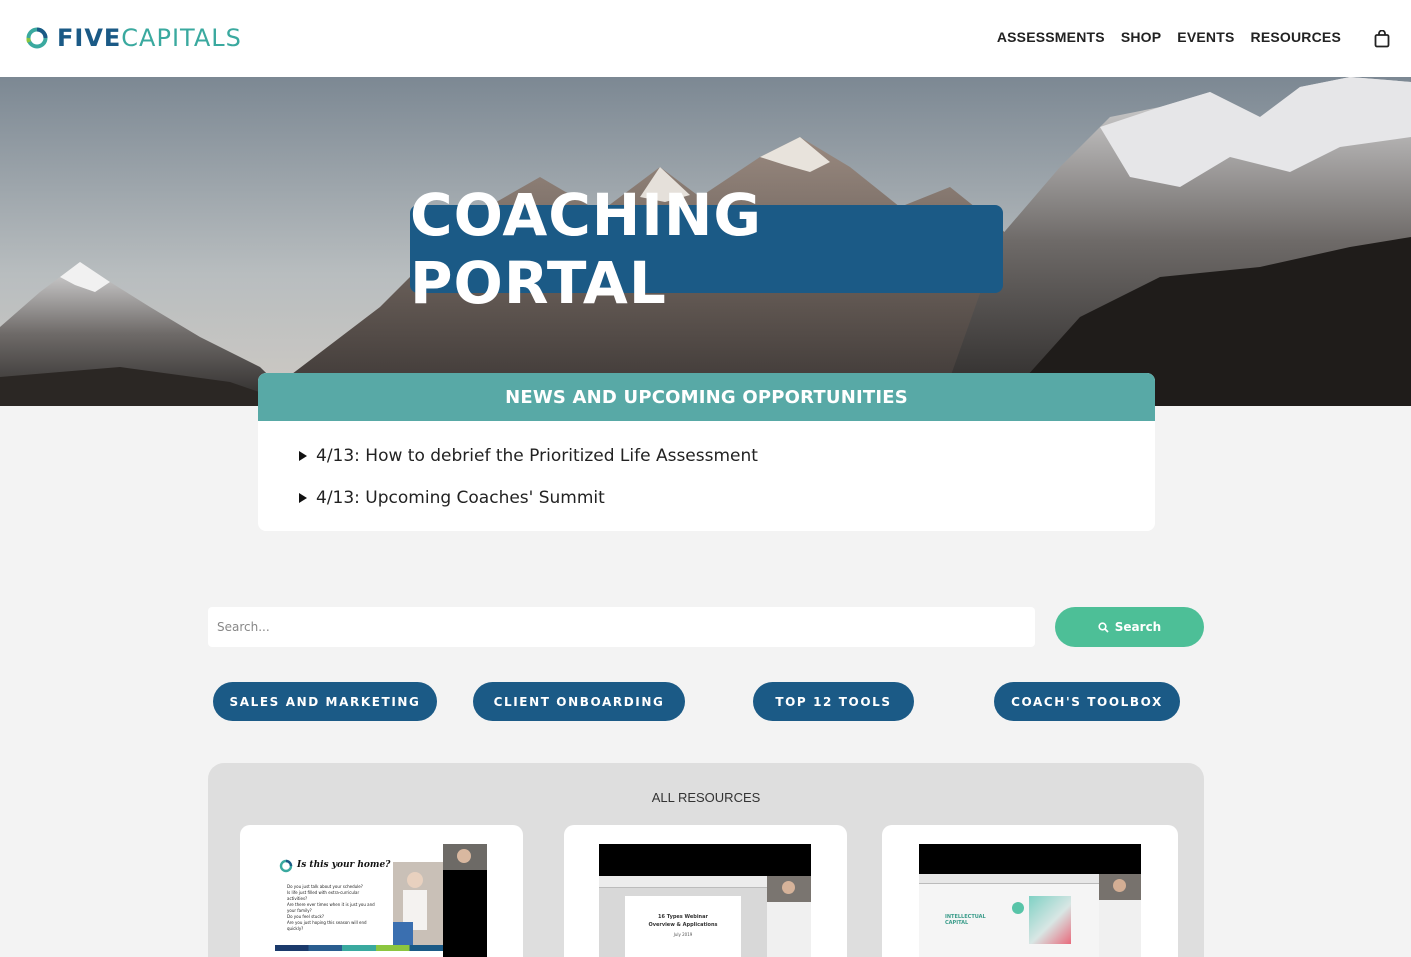  I want to click on search-button-label: Search, so click(1138, 627).